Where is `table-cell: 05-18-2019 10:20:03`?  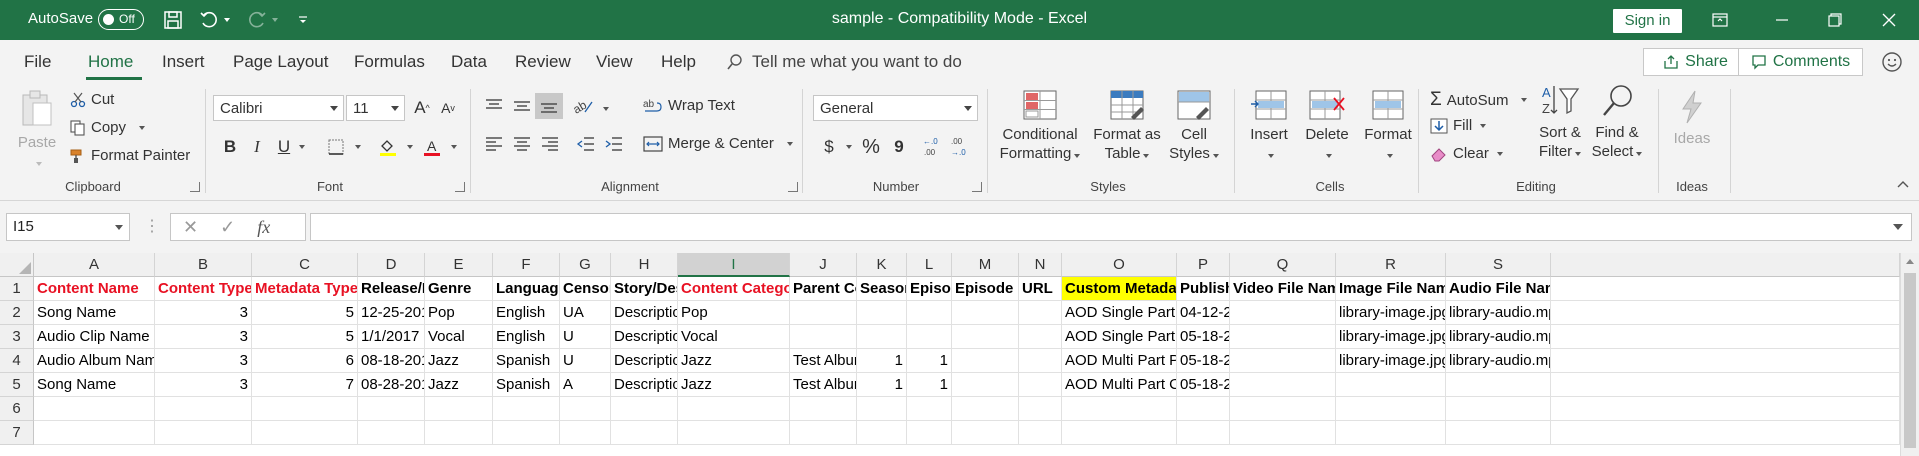
table-cell: 05-18-2019 10:20:03 is located at coordinates (1203, 361).